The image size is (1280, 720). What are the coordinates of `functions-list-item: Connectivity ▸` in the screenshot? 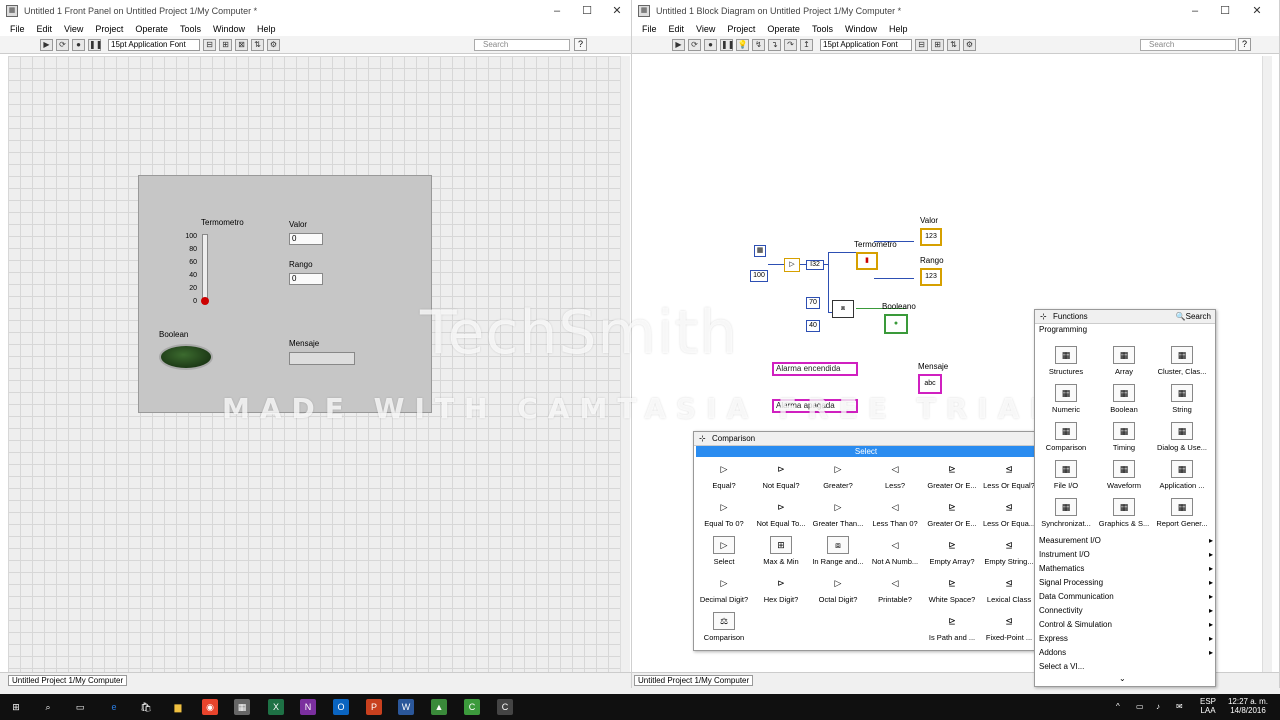 It's located at (1126, 610).